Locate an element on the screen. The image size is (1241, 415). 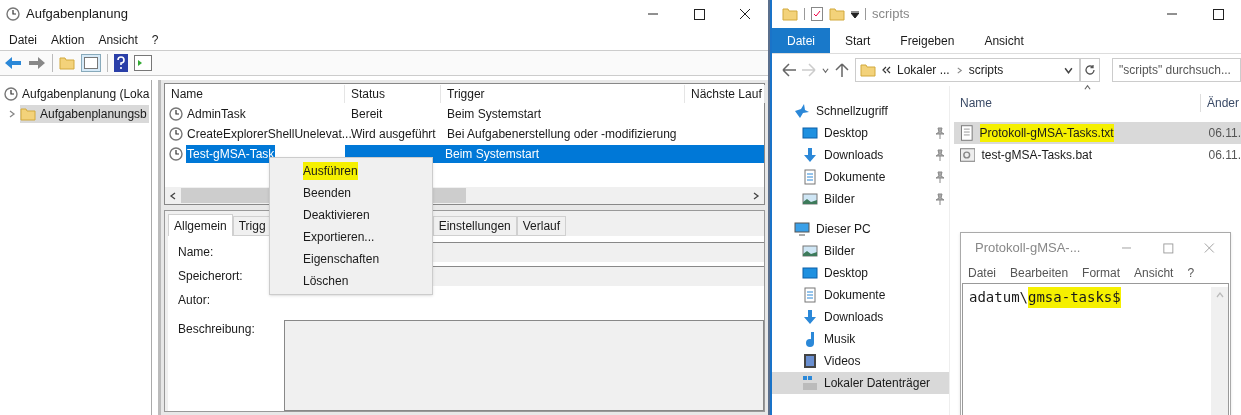
recent-caret-icon is located at coordinates (825, 70).